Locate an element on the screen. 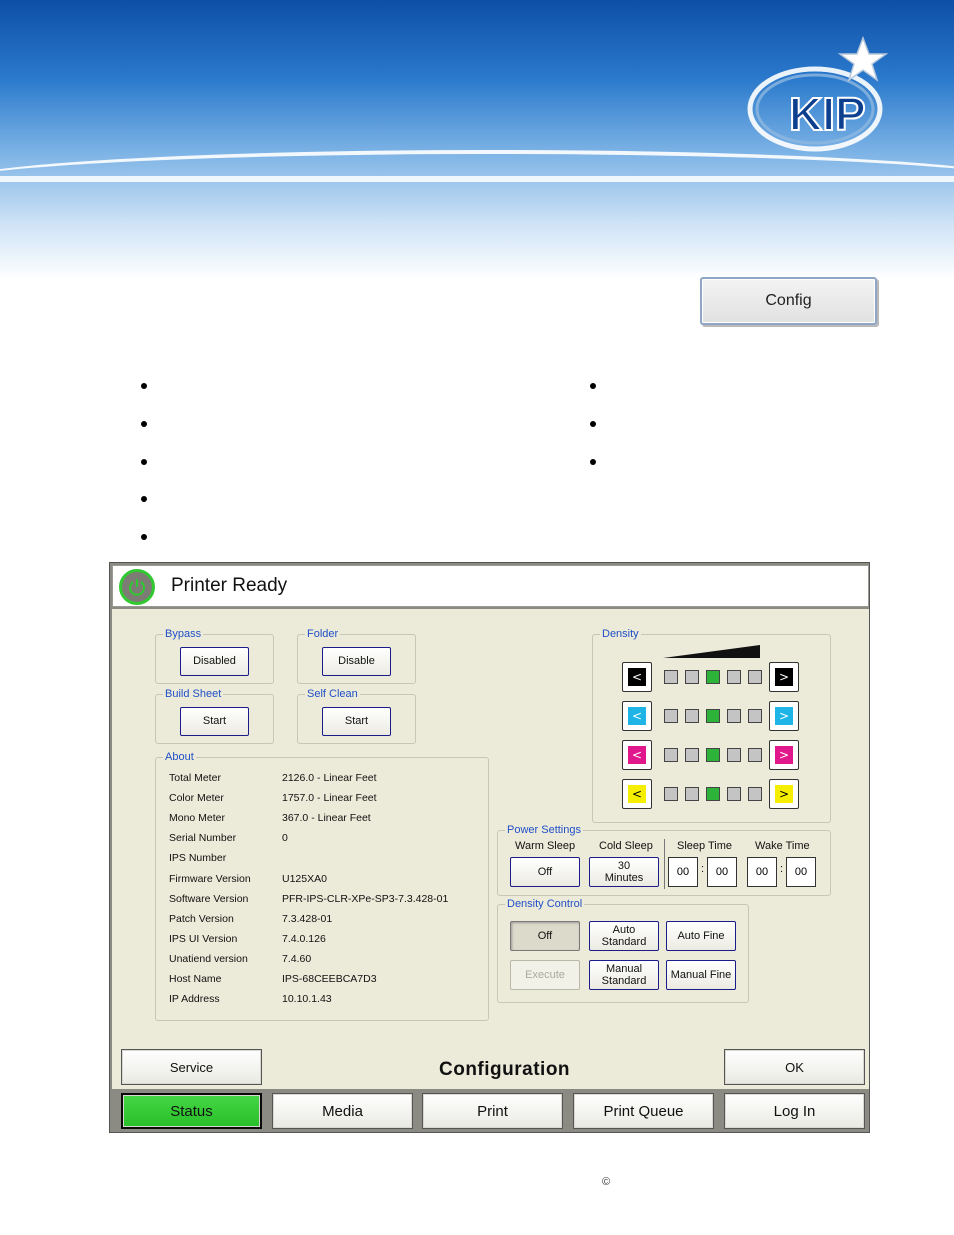 The width and height of the screenshot is (954, 1235). power-divider is located at coordinates (664, 864).